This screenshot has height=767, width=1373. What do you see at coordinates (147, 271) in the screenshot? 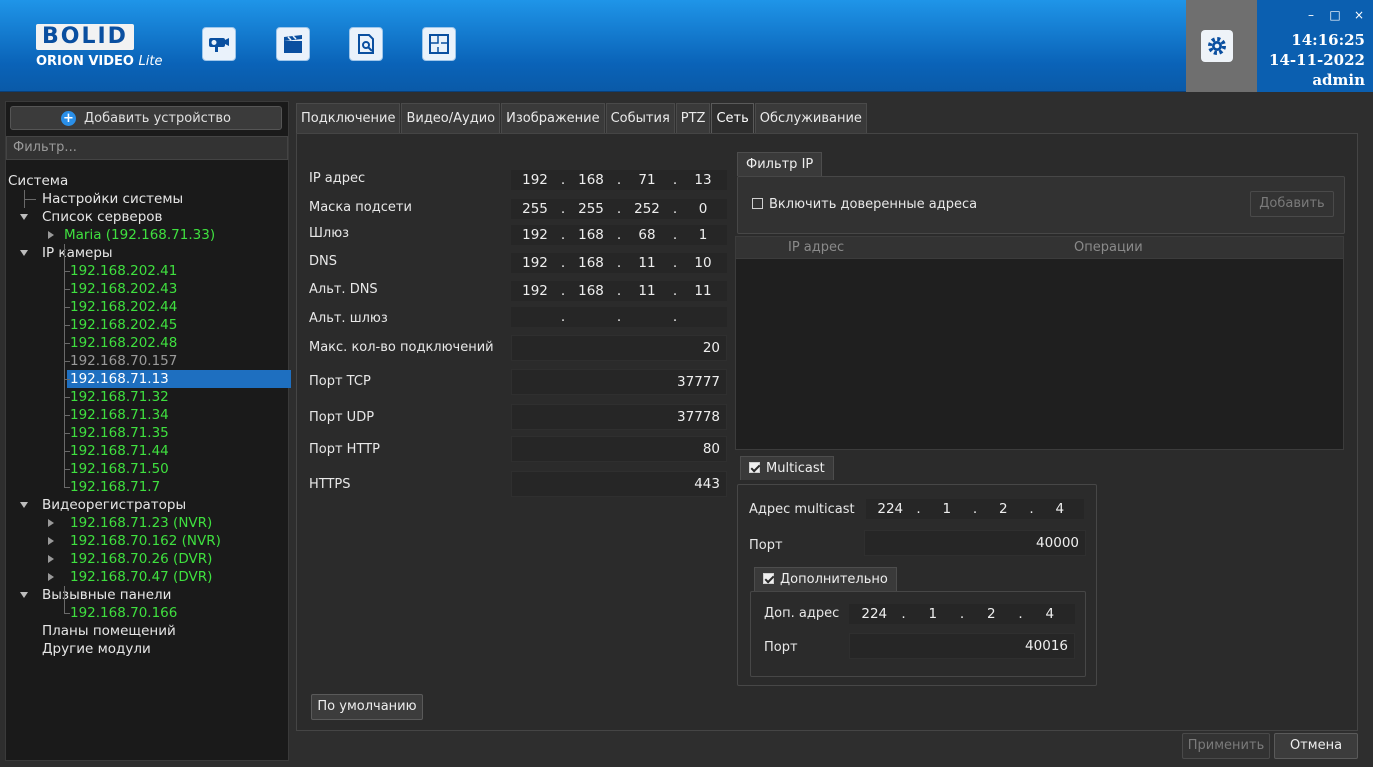
I see `camera-item: 192.168.202.41` at bounding box center [147, 271].